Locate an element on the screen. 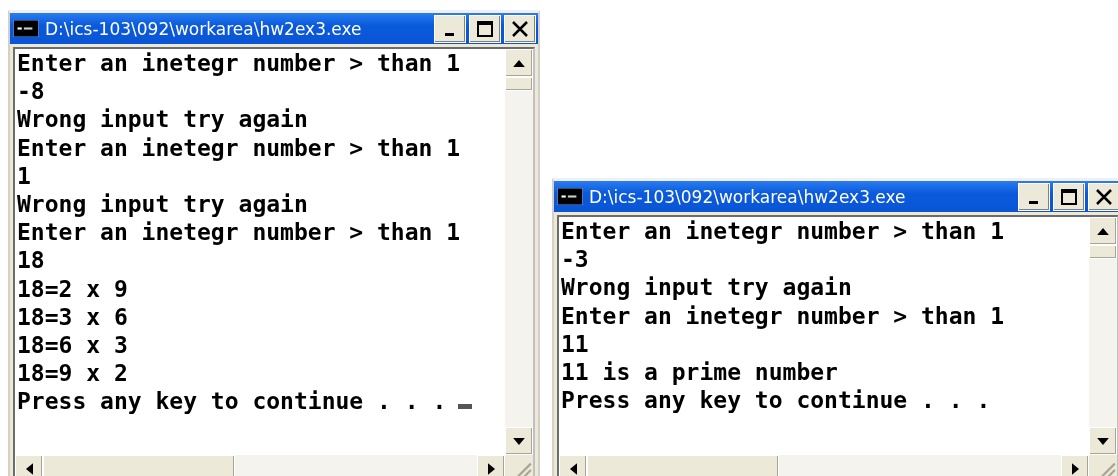 This screenshot has height=476, width=1118. console-line: -3 is located at coordinates (575, 259).